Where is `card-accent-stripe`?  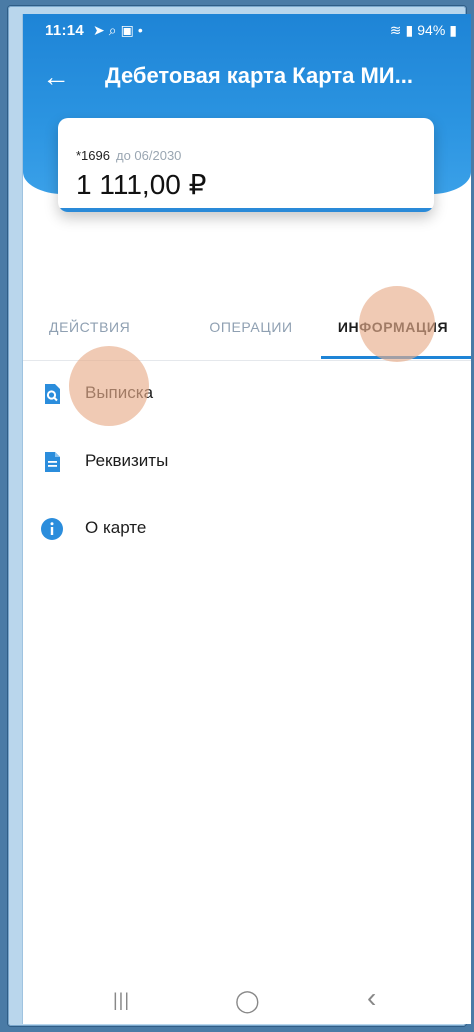 card-accent-stripe is located at coordinates (246, 210).